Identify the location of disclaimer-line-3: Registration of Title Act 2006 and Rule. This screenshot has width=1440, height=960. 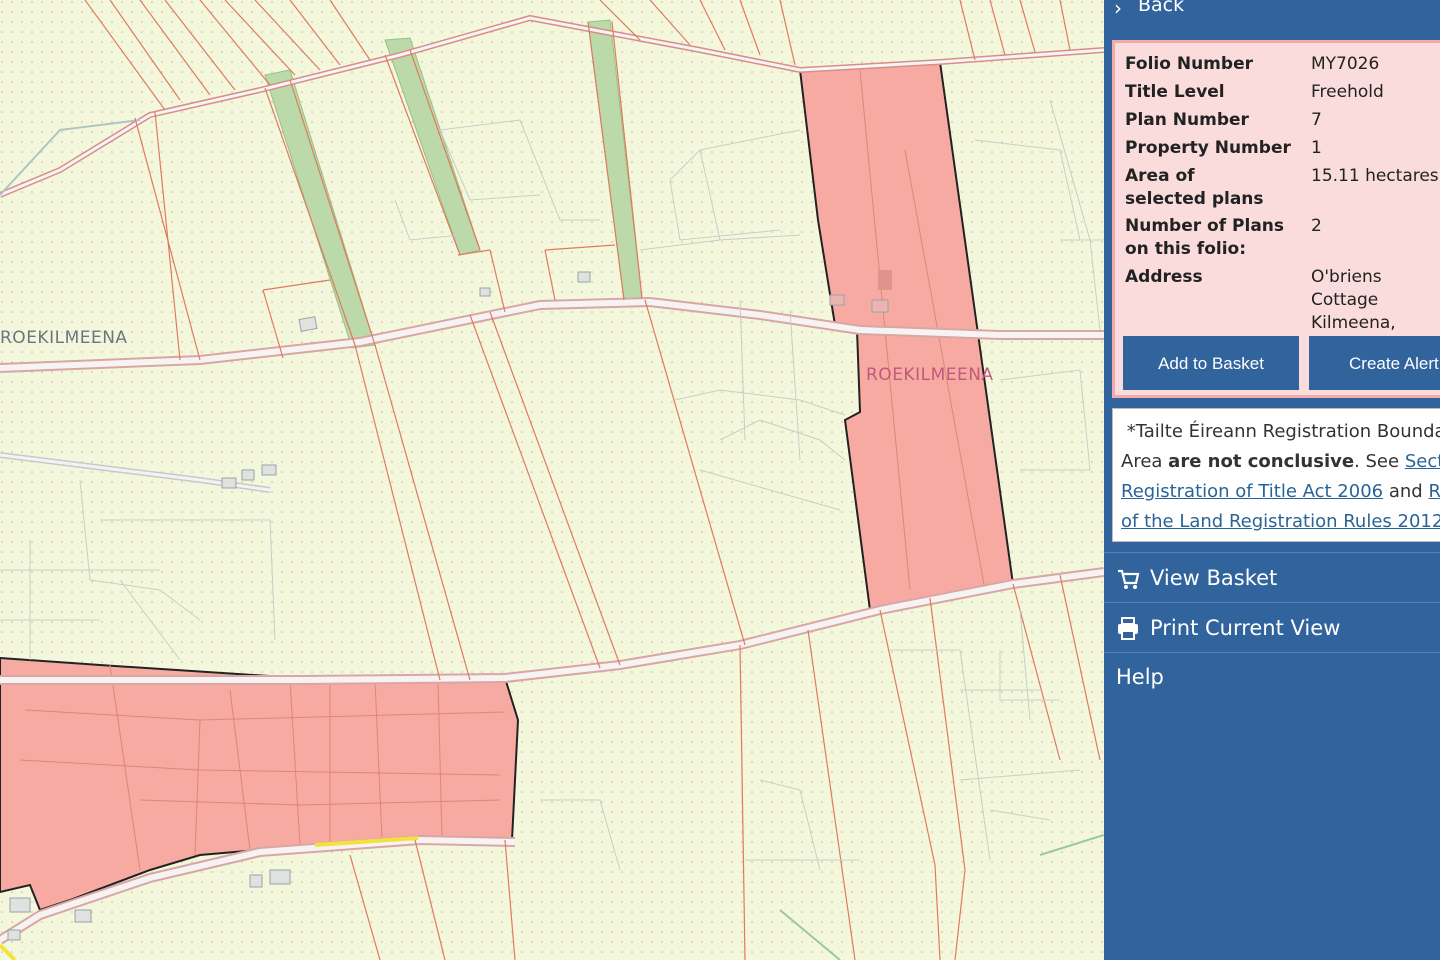
(1280, 492).